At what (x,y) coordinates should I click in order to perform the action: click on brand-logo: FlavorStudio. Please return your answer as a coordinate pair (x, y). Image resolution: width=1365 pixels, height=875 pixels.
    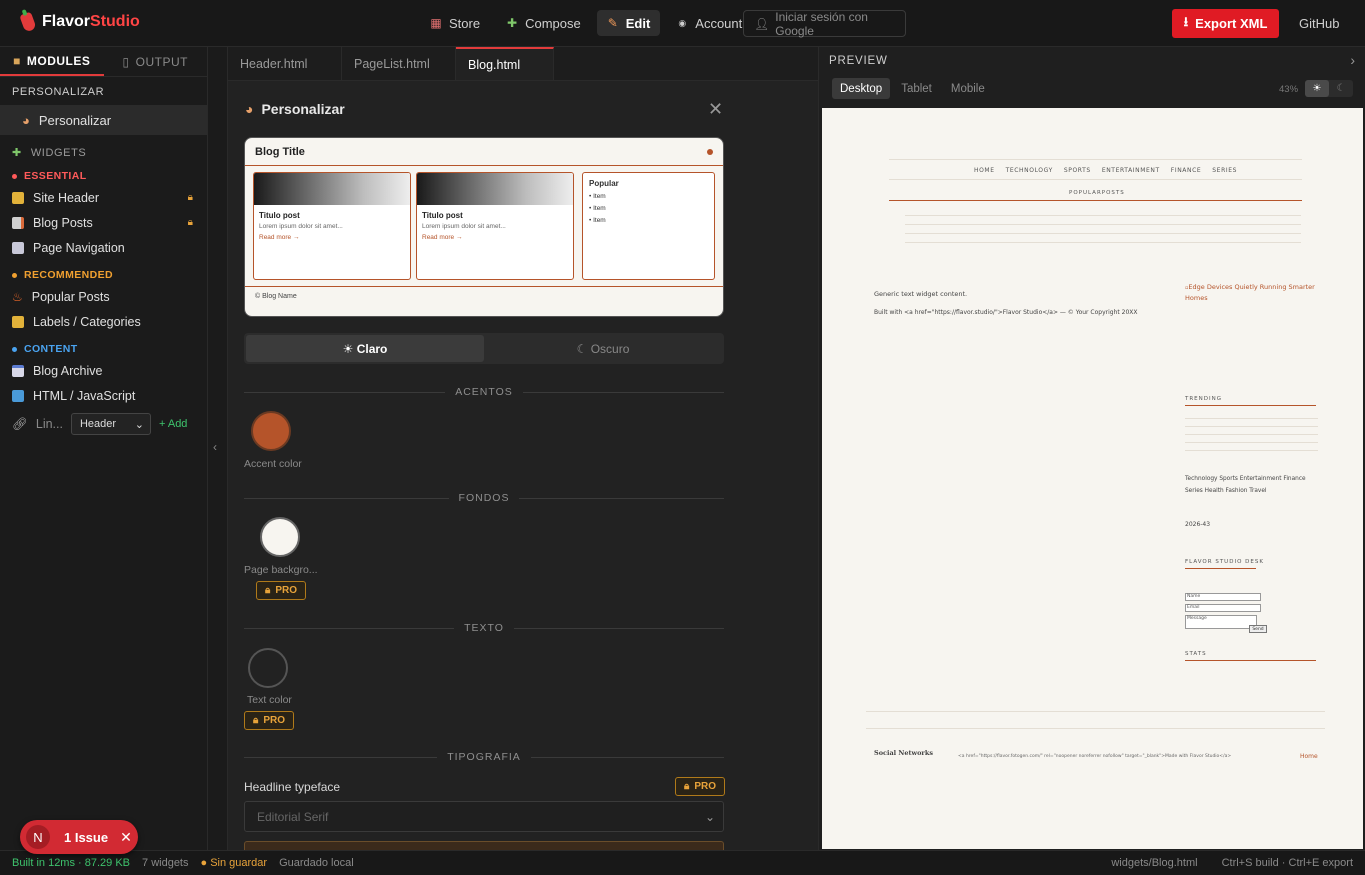
    Looking at the image, I should click on (79, 22).